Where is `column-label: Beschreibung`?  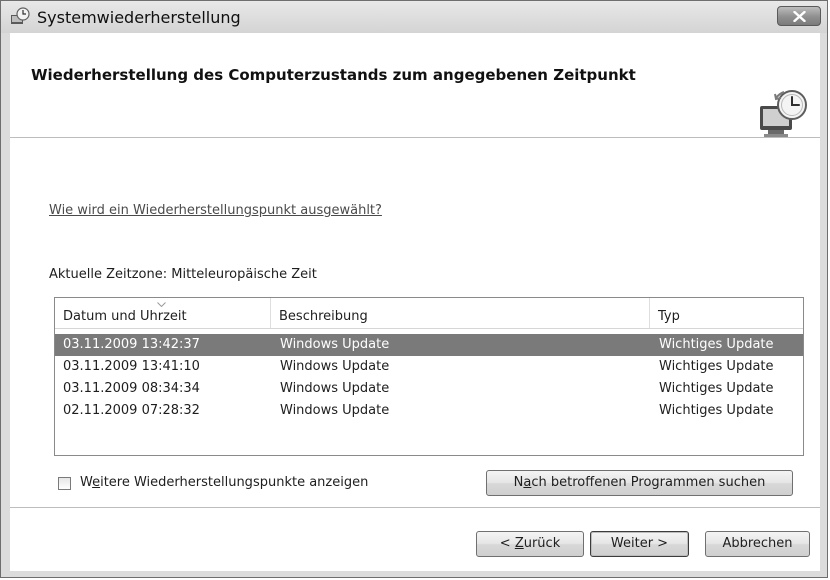
column-label: Beschreibung is located at coordinates (323, 316).